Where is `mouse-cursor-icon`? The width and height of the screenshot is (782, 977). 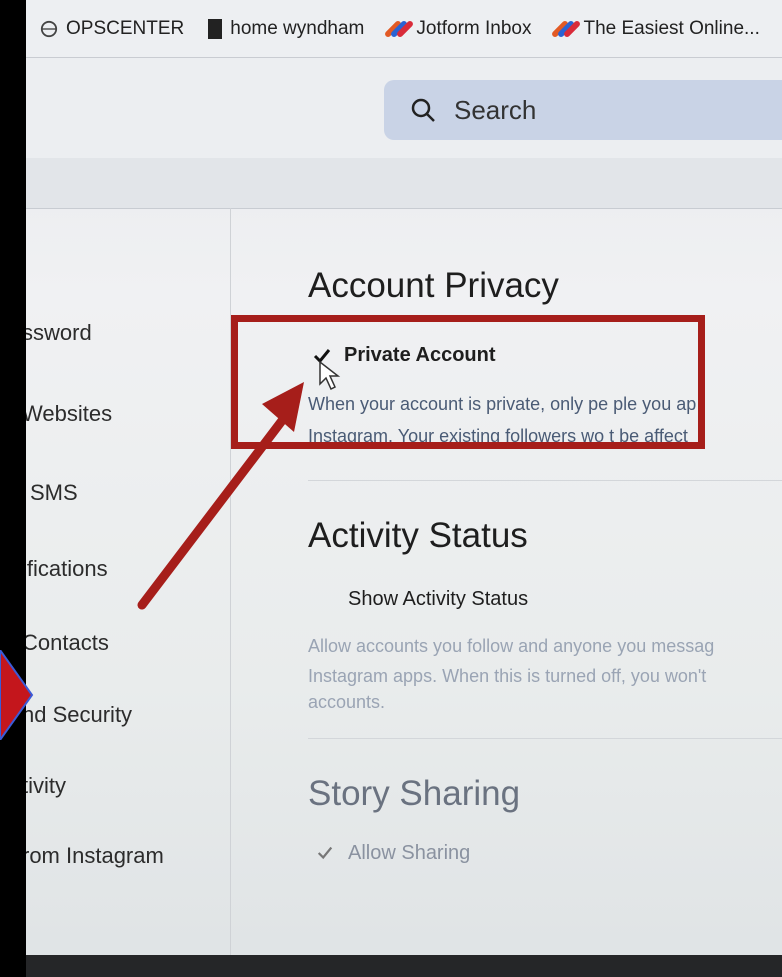
mouse-cursor-icon is located at coordinates (330, 375).